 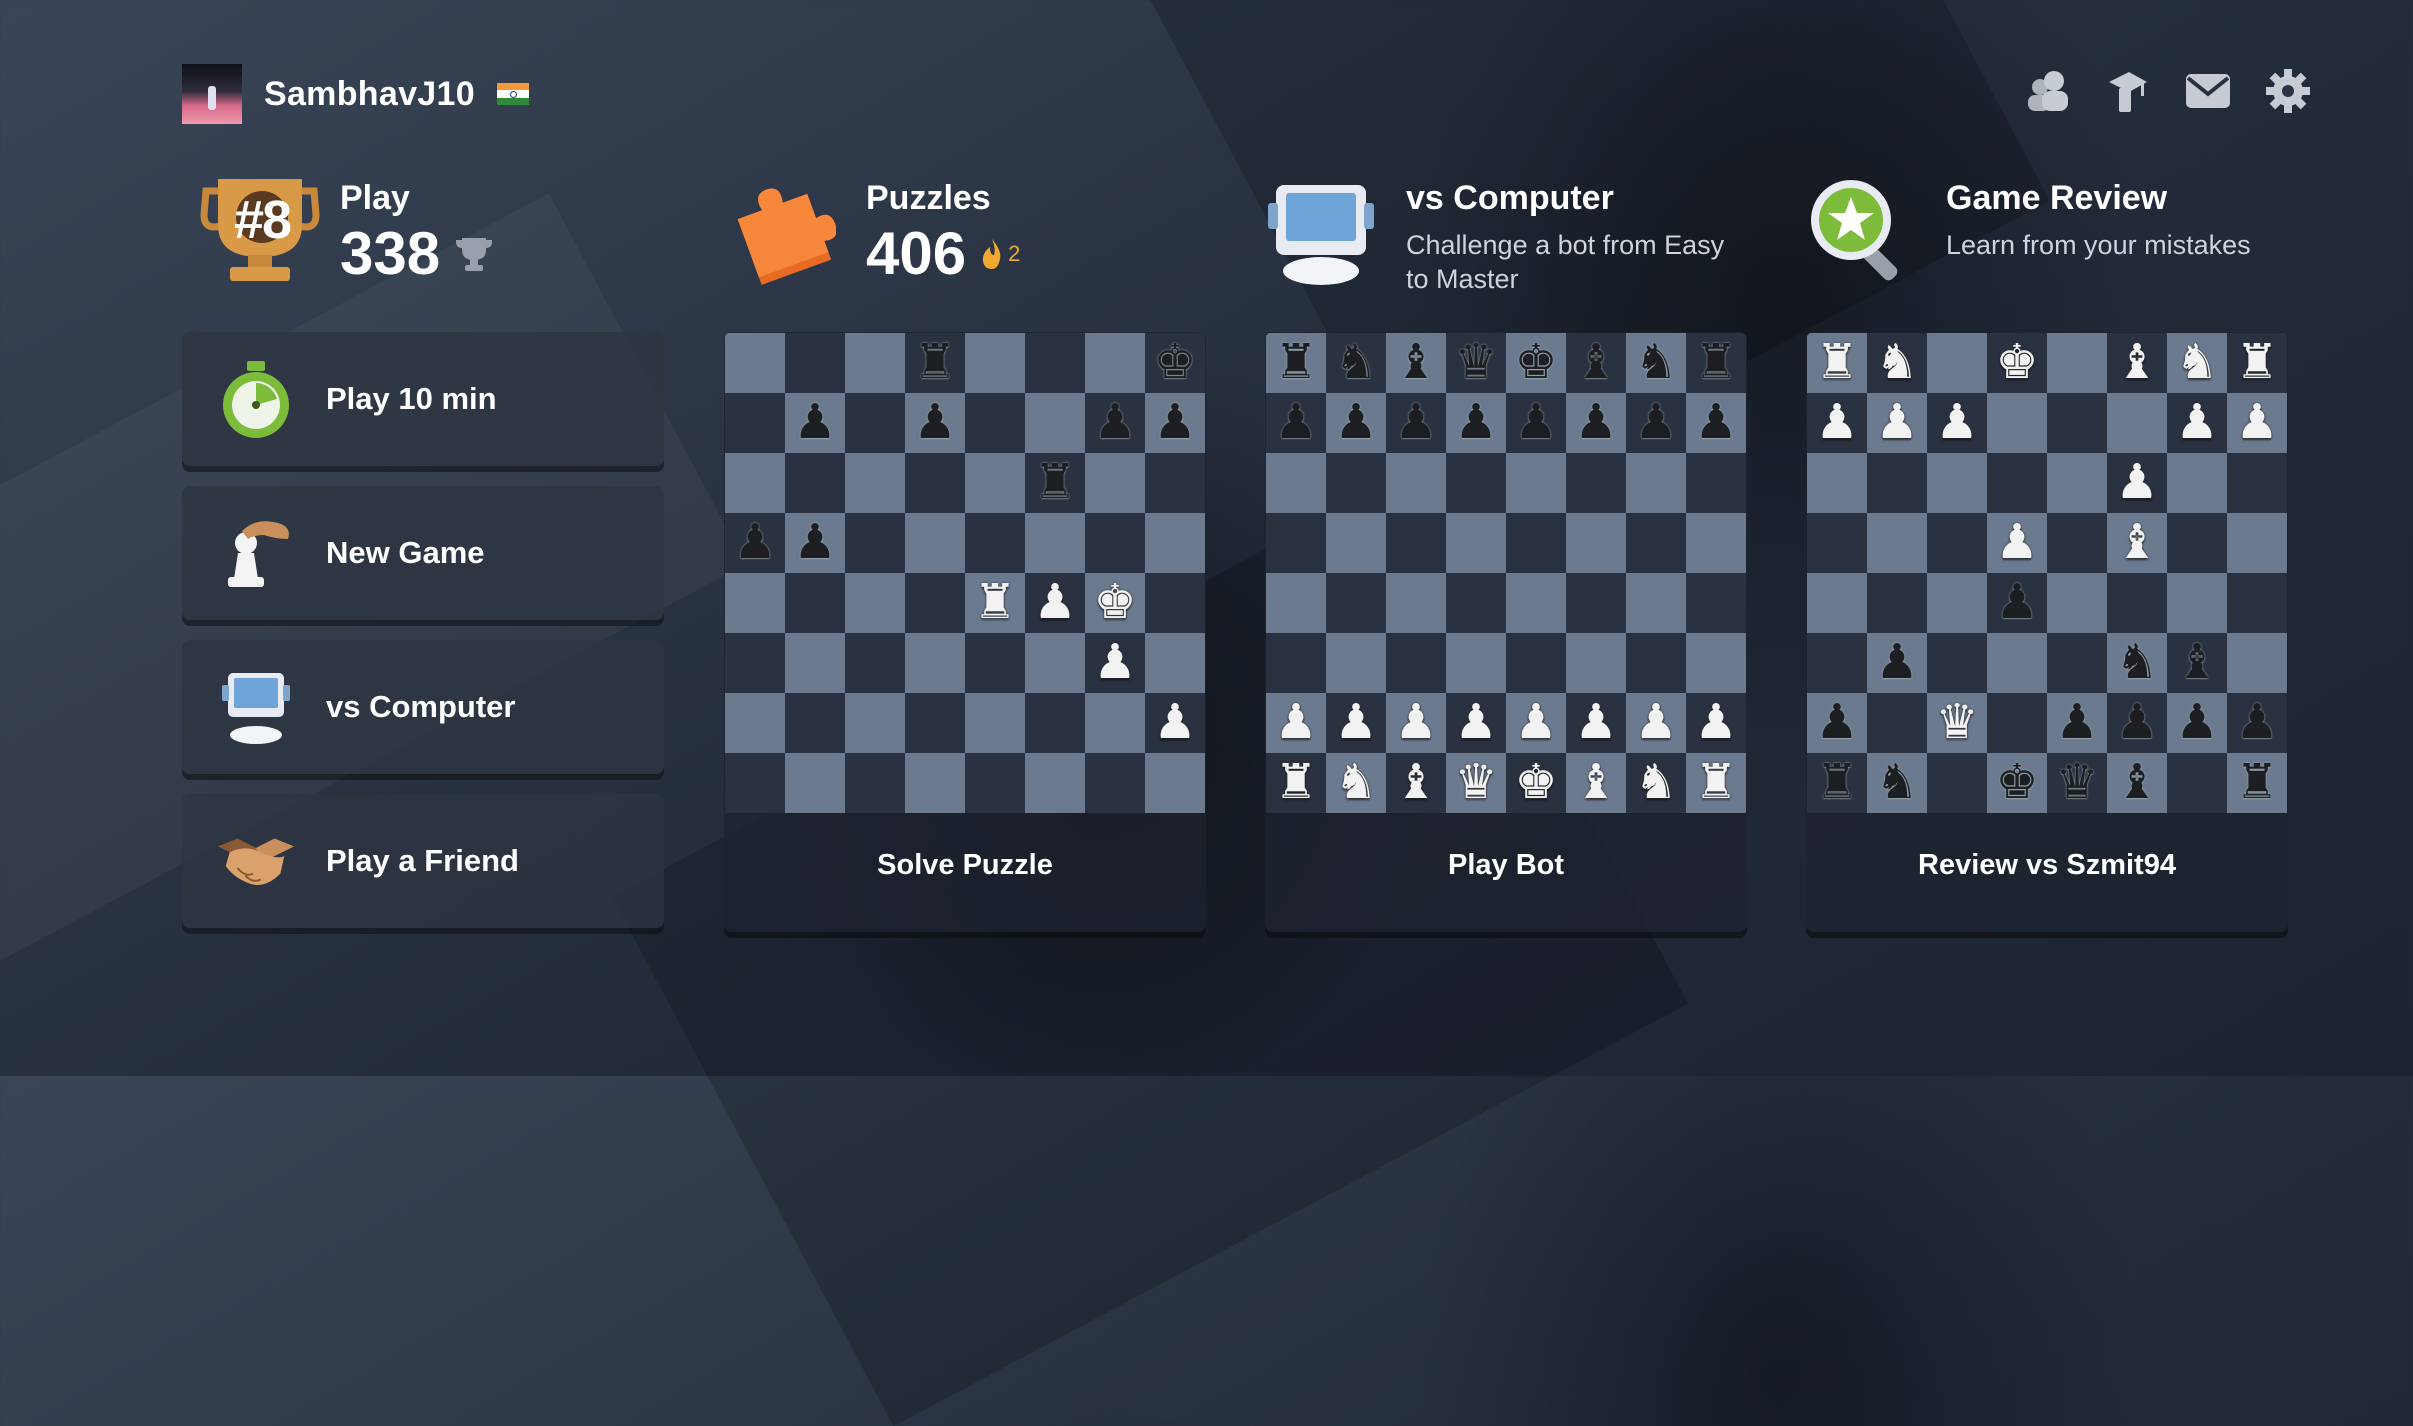 I want to click on streak-count: 2, so click(x=1014, y=253).